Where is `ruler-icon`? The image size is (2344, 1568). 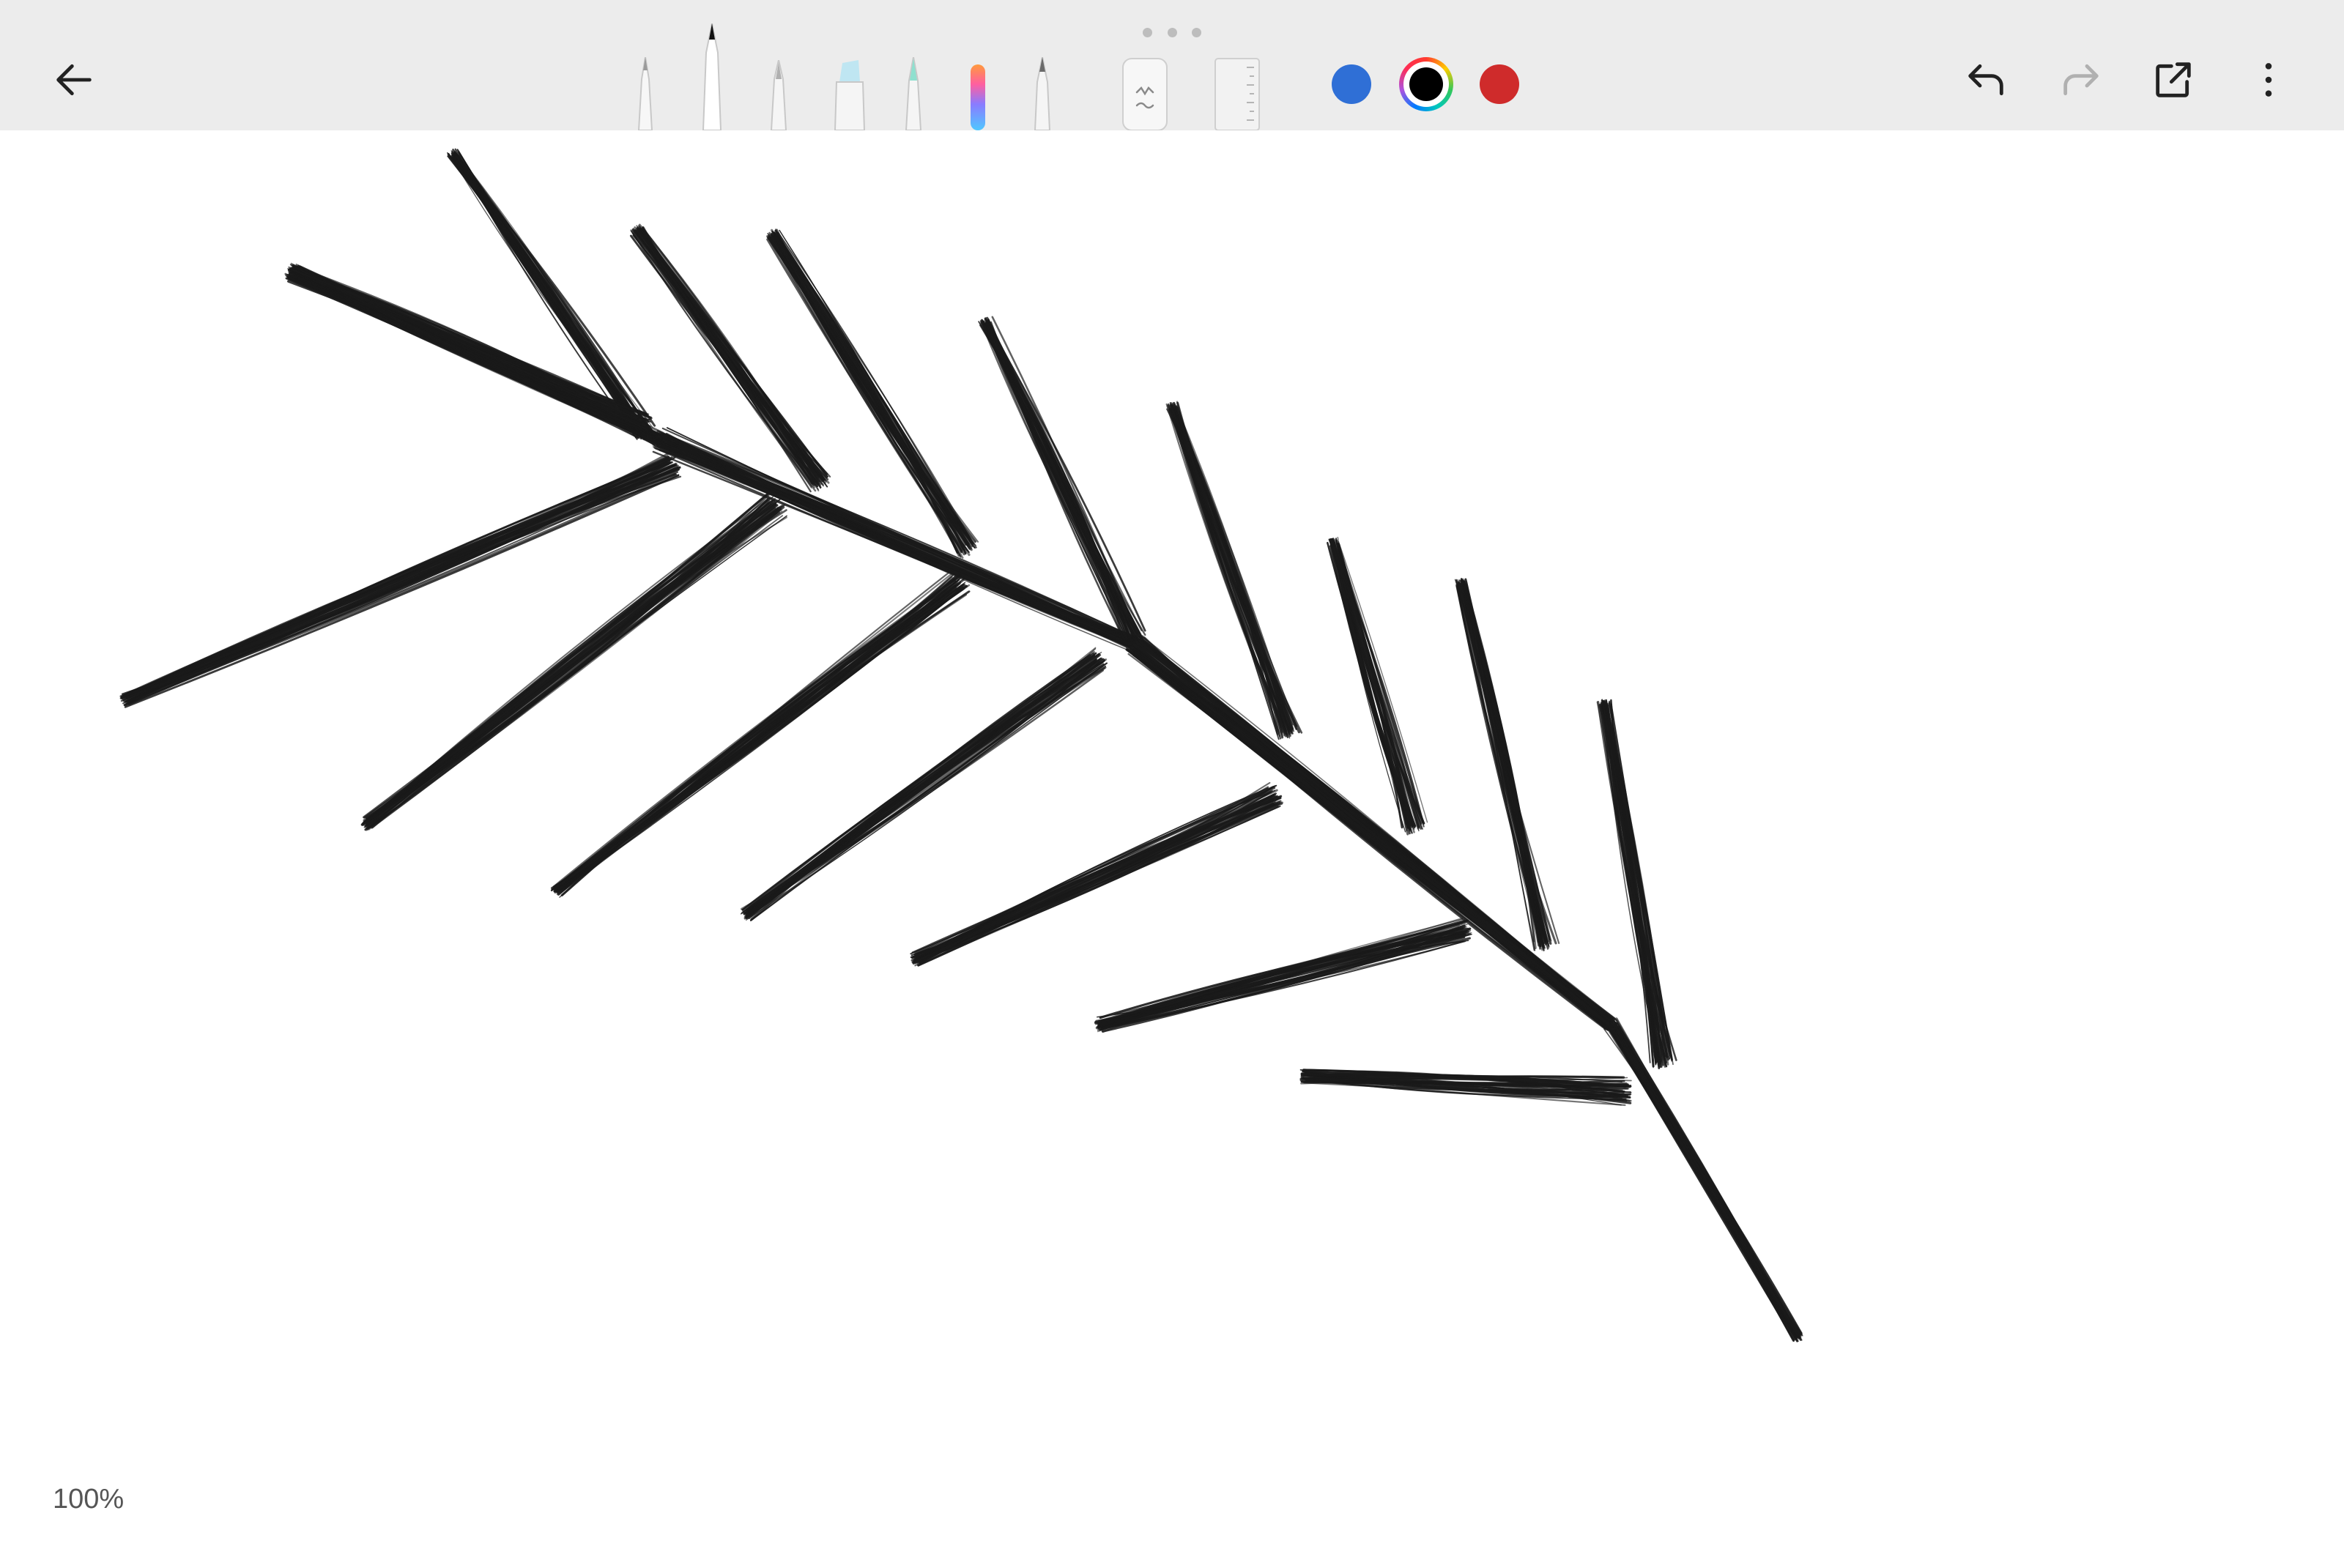
ruler-icon is located at coordinates (1237, 94).